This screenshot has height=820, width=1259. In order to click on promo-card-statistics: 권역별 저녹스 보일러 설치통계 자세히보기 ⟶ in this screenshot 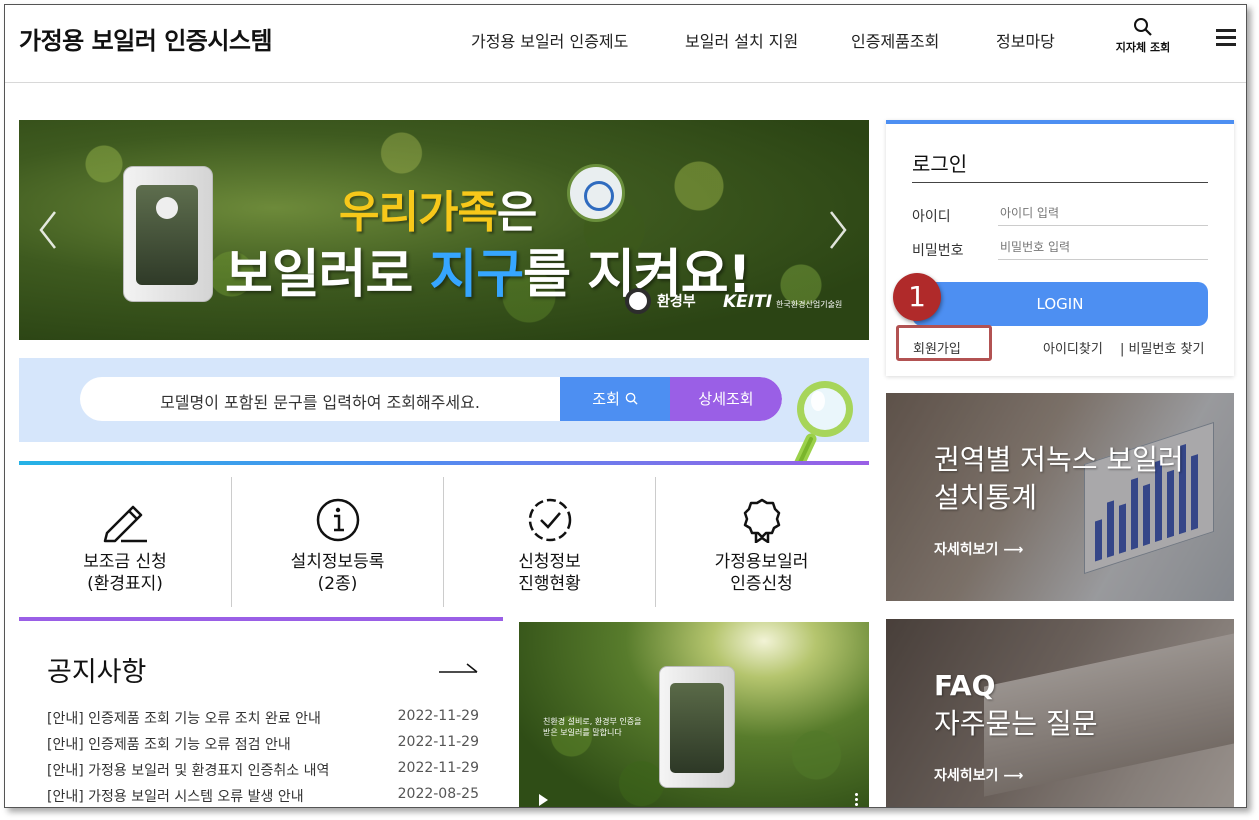, I will do `click(1060, 497)`.